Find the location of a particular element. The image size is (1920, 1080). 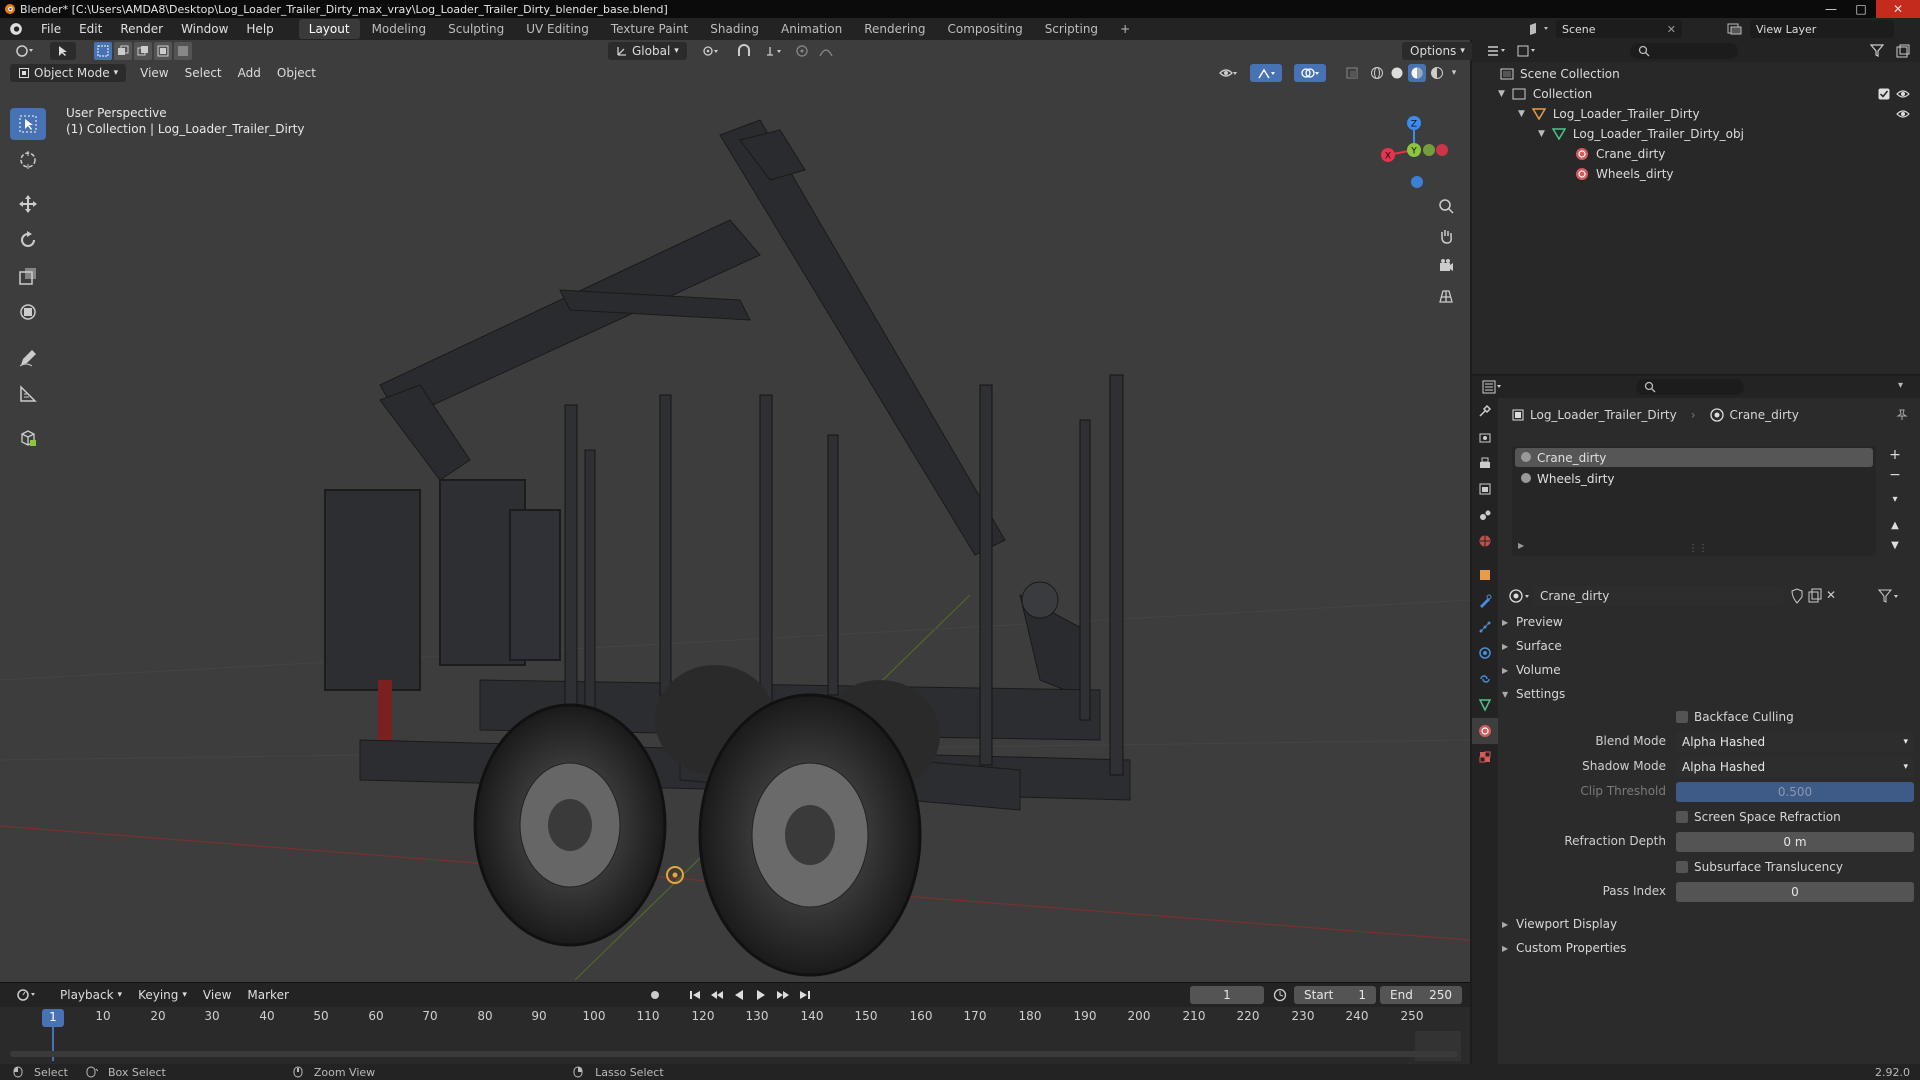

orientation-dropdown: Global ▾ is located at coordinates (647, 51).